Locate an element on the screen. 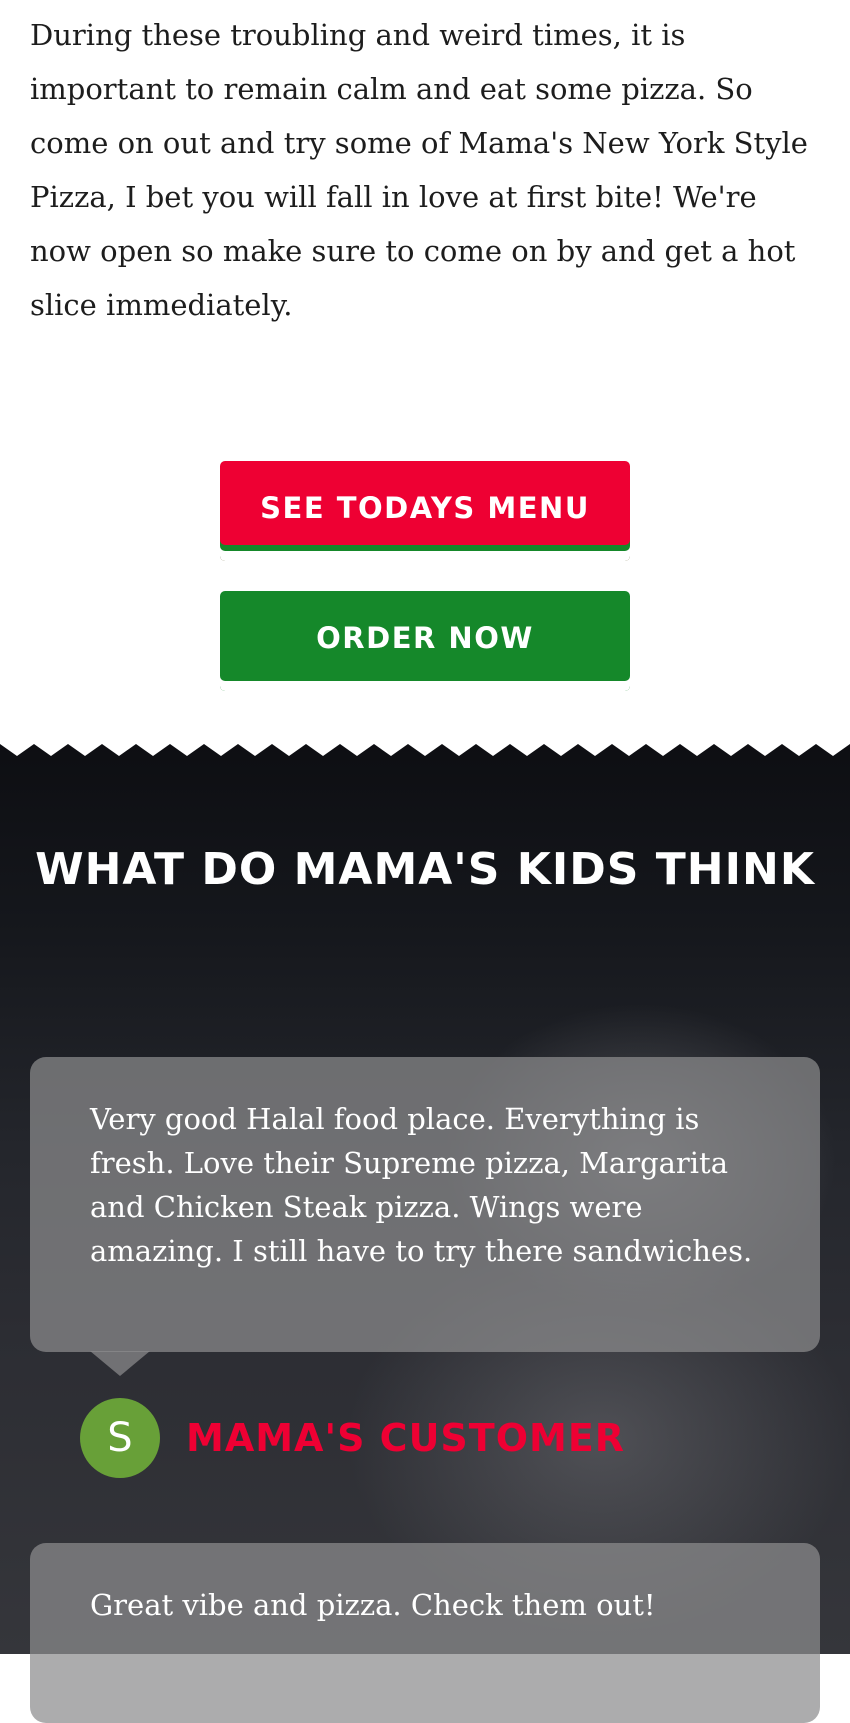  testimonials-title: WHAT DO MAMA'S KIDS THINK is located at coordinates (425, 869).